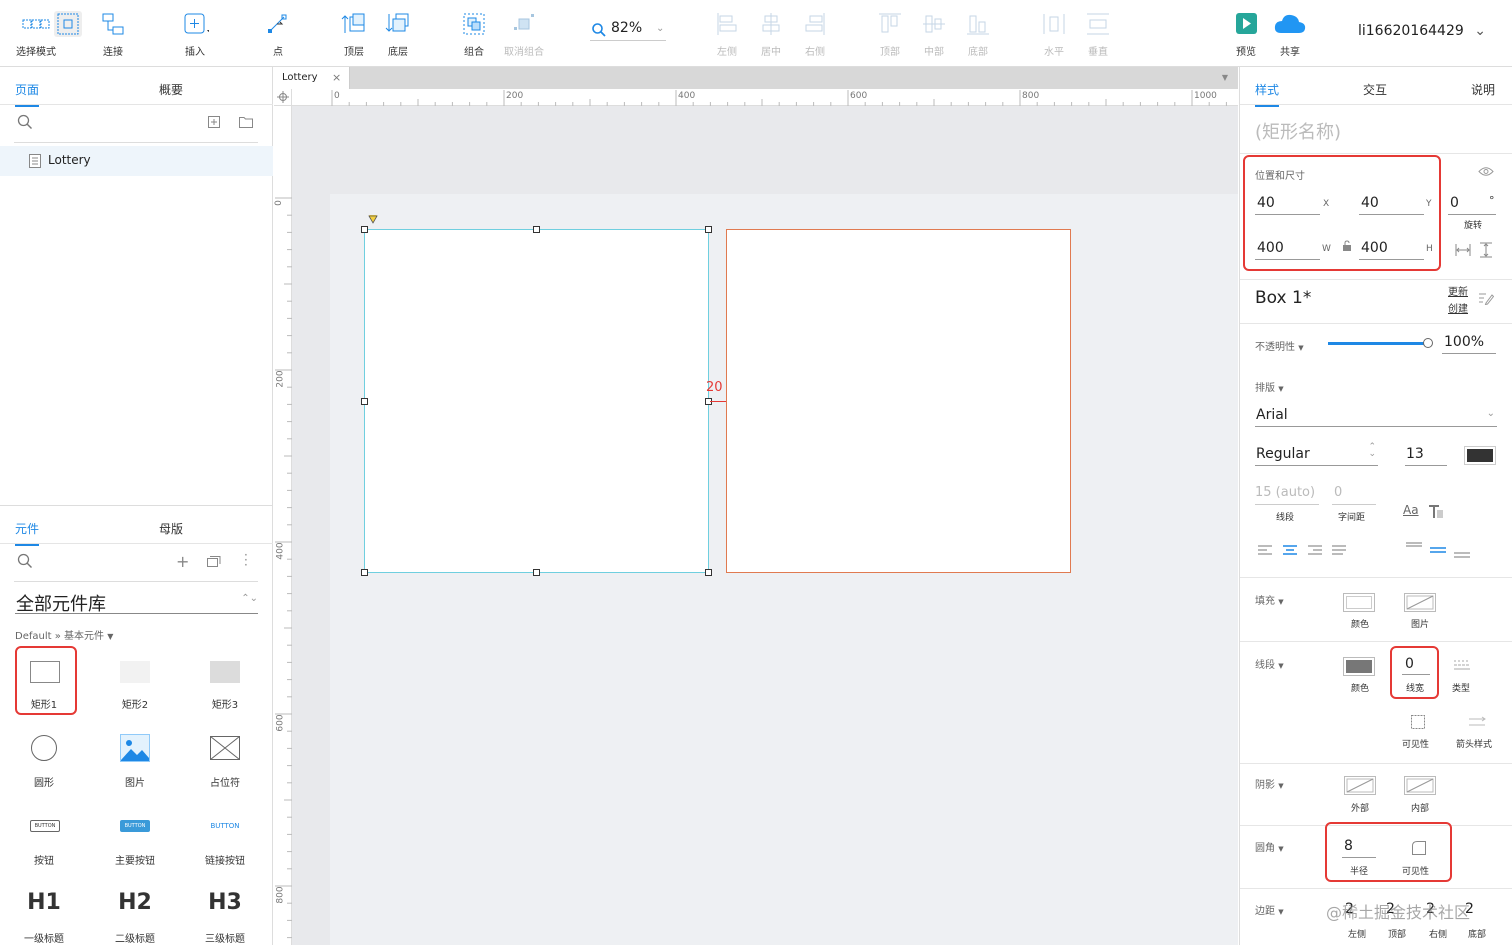  I want to click on widget-link-button: BUTTON 链接按钮, so click(225, 837).